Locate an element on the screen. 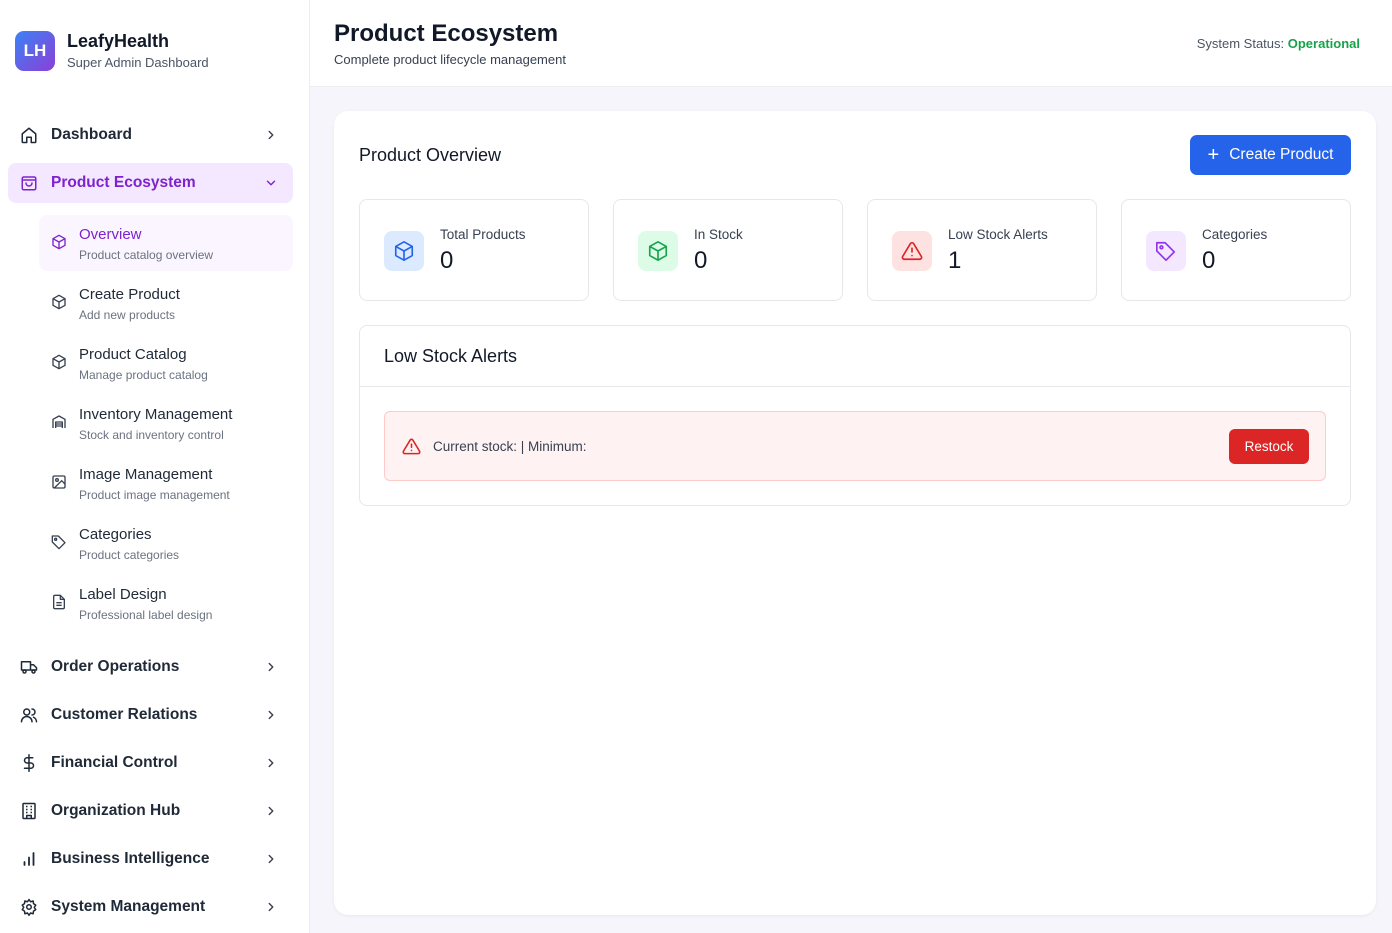 The height and width of the screenshot is (933, 1392). nav-customer-relations-label: Customer Relations is located at coordinates (124, 714).